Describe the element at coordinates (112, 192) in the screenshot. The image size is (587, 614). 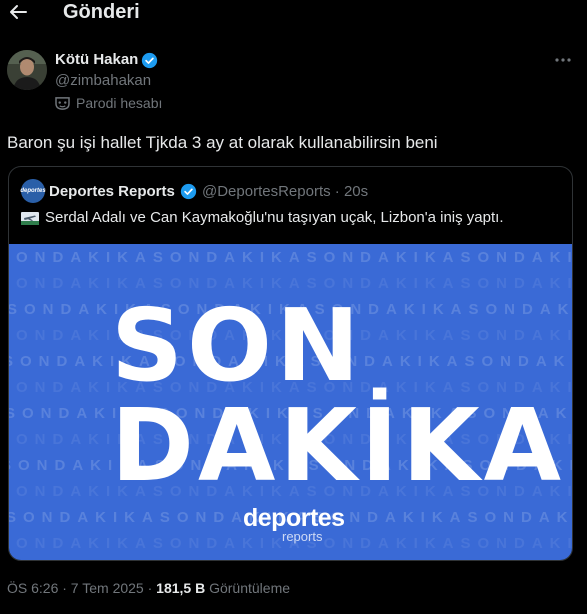
I see `quoted-author-name: Deportes Reports` at that location.